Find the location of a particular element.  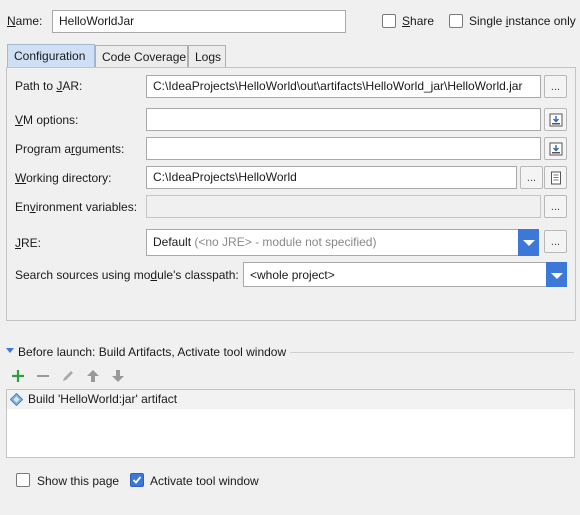

list-item-label: Build 'HelloWorld:jar' artifact is located at coordinates (103, 399).